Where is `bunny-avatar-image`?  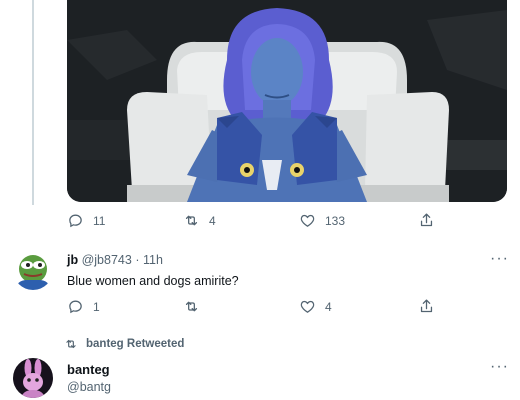
bunny-avatar-image is located at coordinates (33, 378).